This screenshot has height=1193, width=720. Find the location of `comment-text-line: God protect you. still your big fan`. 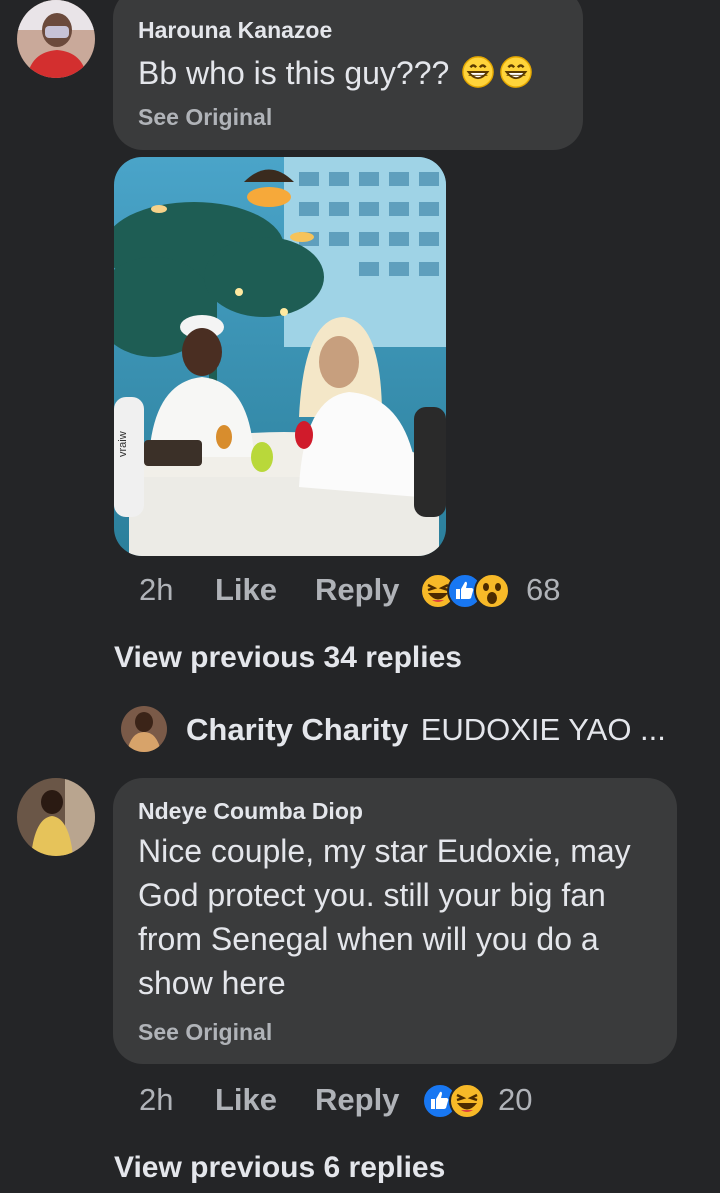

comment-text-line: God protect you. still your big fan is located at coordinates (372, 895).